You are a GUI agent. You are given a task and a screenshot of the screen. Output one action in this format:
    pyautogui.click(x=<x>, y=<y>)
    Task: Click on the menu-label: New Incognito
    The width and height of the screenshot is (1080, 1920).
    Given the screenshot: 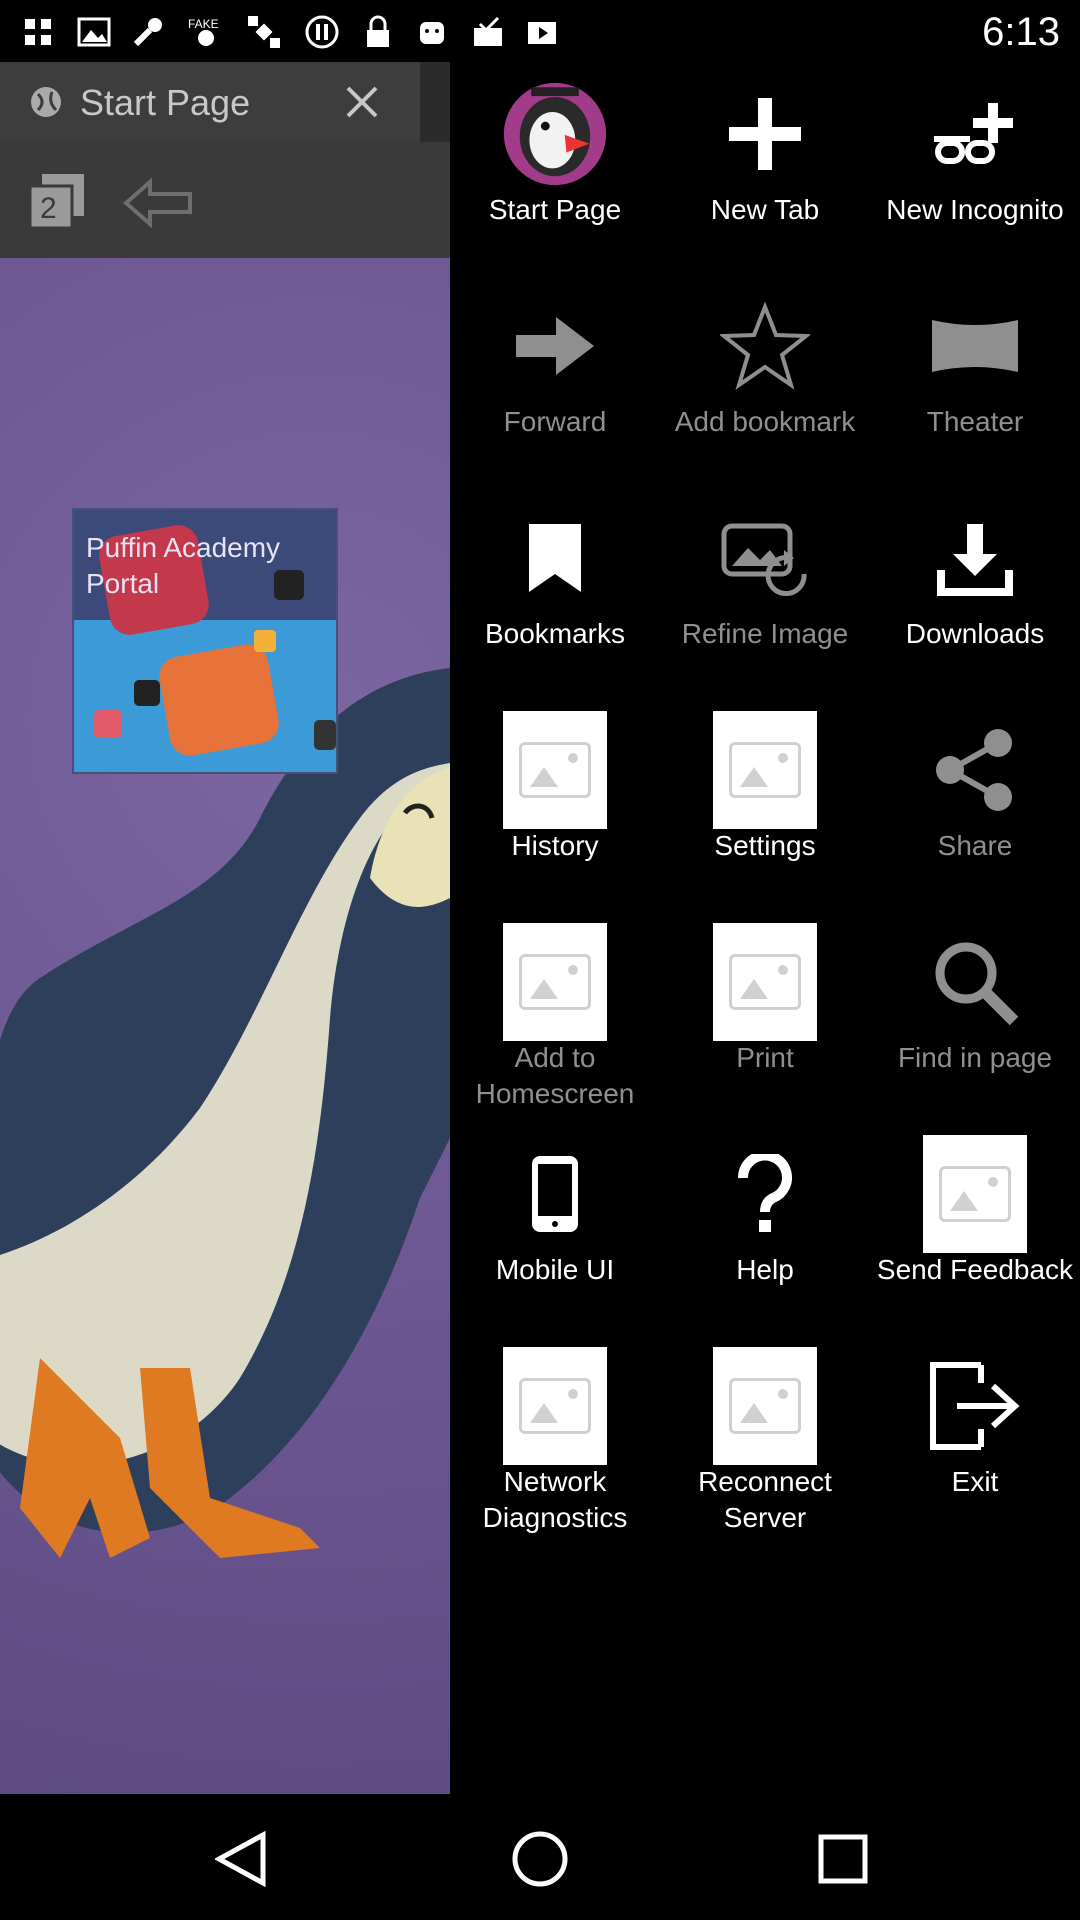 What is the action you would take?
    pyautogui.click(x=975, y=209)
    